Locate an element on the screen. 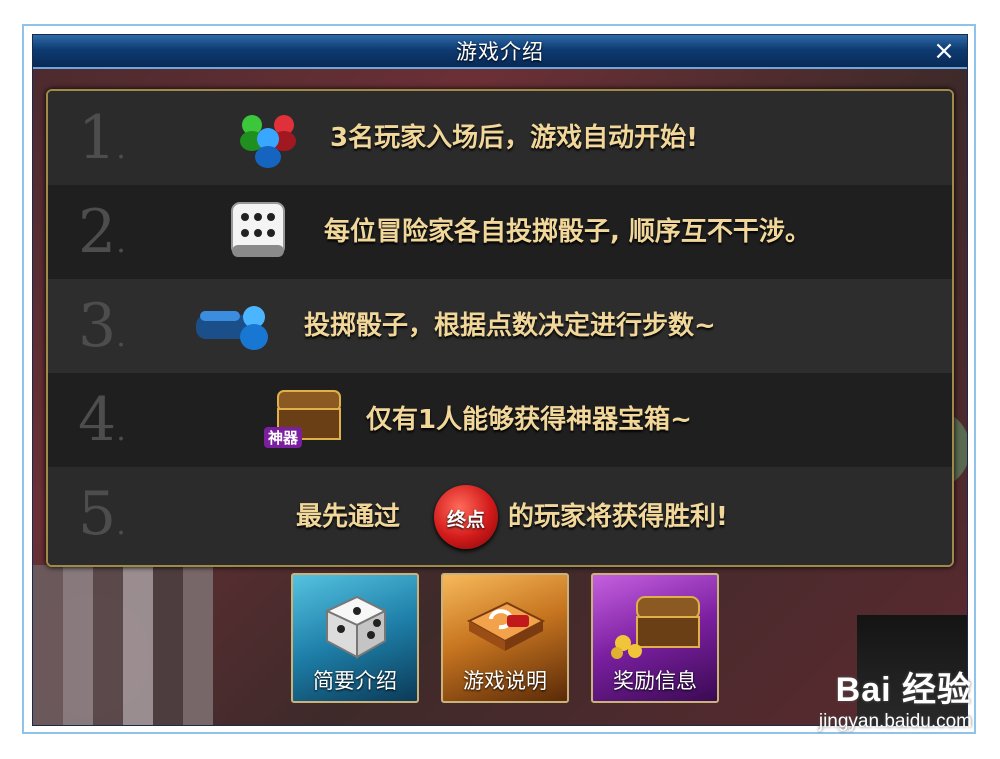 This screenshot has height=759, width=1000. game-instructions-button: 游戏说明 is located at coordinates (505, 638).